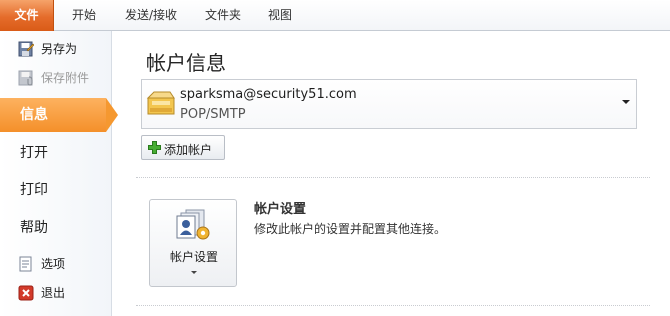 The width and height of the screenshot is (670, 316). What do you see at coordinates (223, 15) in the screenshot?
I see `tab-folder: 文件夹` at bounding box center [223, 15].